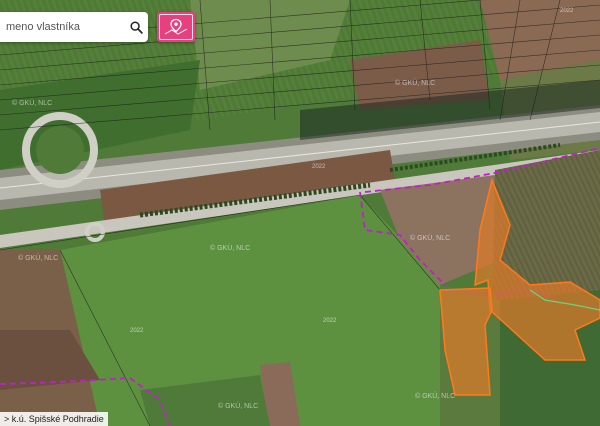 The width and height of the screenshot is (600, 426). I want to click on owner-search-box, so click(74, 27).